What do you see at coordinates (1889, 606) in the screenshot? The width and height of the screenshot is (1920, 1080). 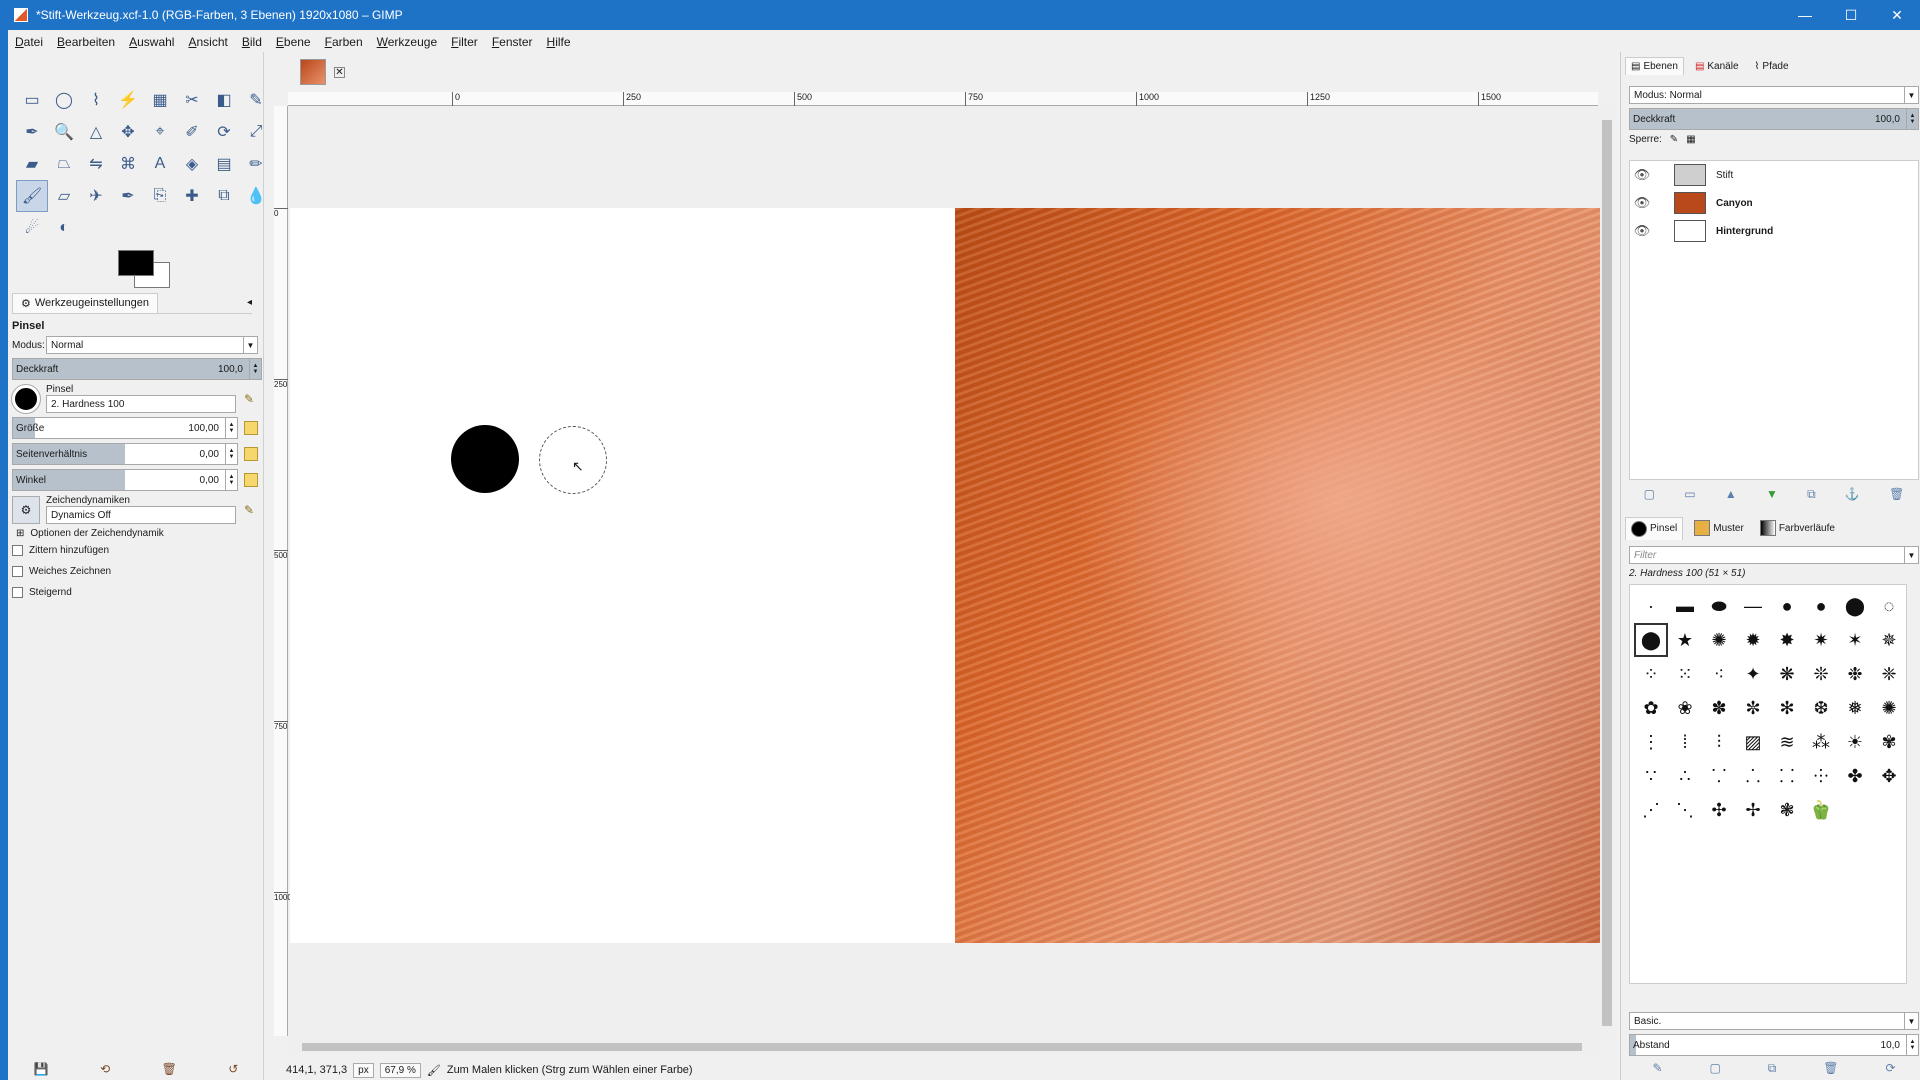 I see `brush-item: ◌` at bounding box center [1889, 606].